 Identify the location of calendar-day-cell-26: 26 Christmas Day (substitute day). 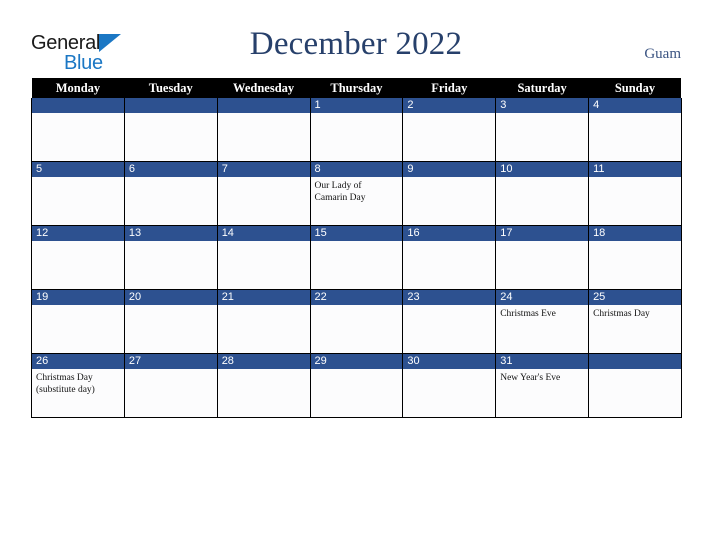
(78, 385).